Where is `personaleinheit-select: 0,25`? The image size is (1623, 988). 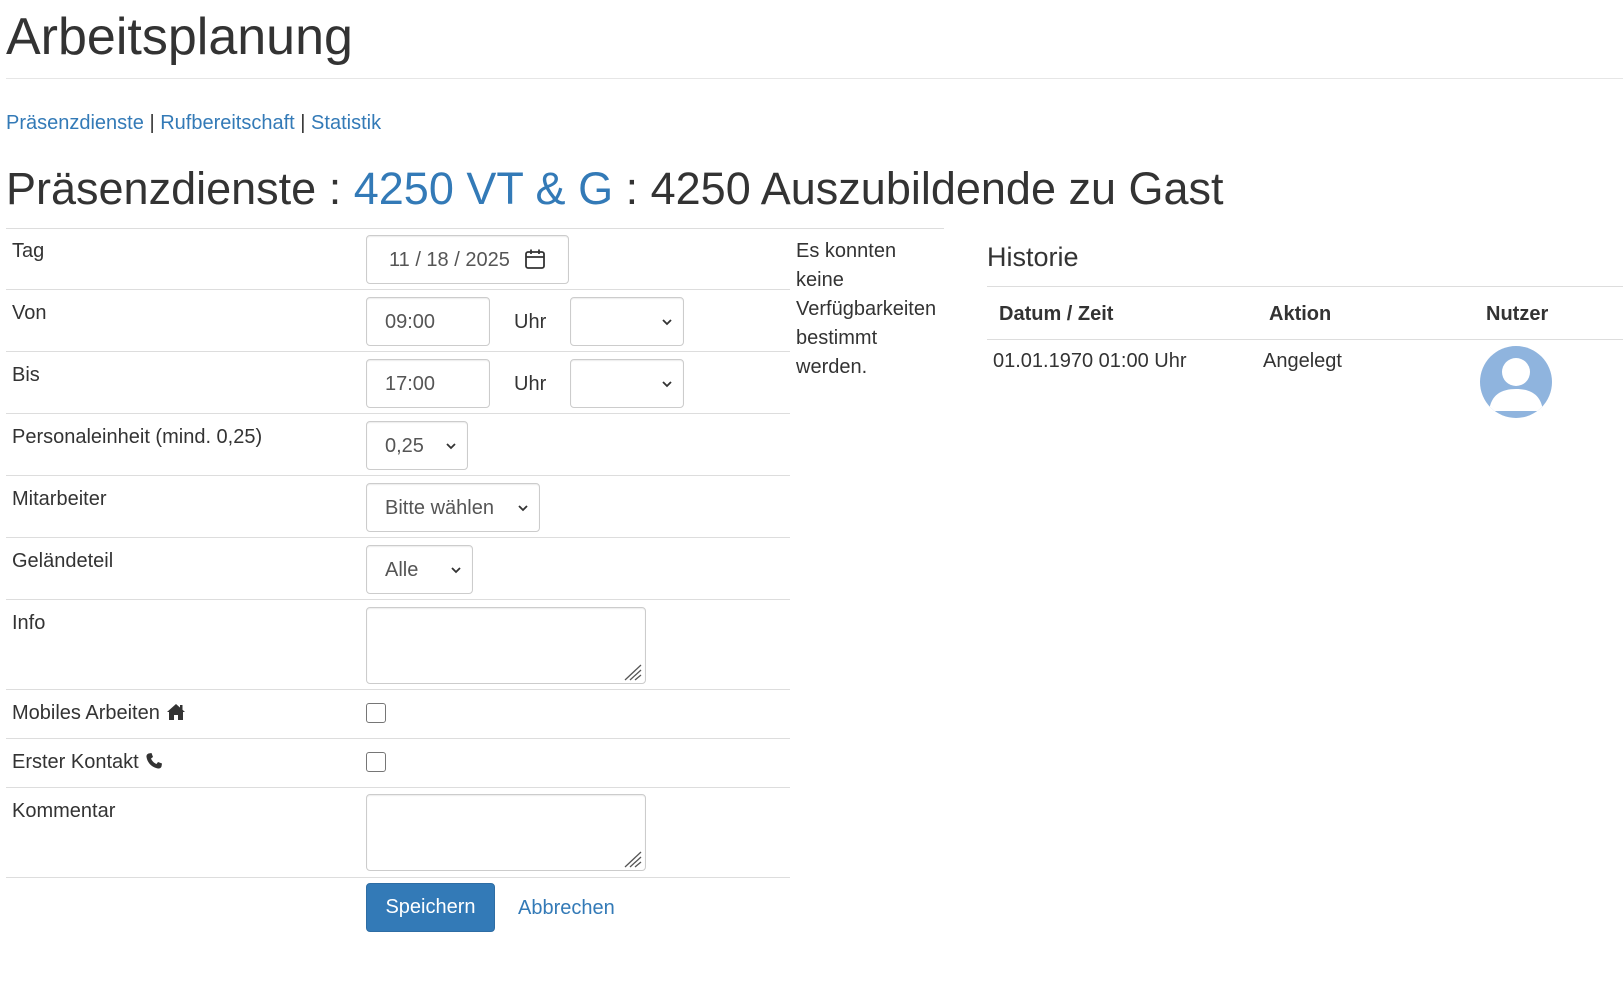
personaleinheit-select: 0,25 is located at coordinates (417, 445).